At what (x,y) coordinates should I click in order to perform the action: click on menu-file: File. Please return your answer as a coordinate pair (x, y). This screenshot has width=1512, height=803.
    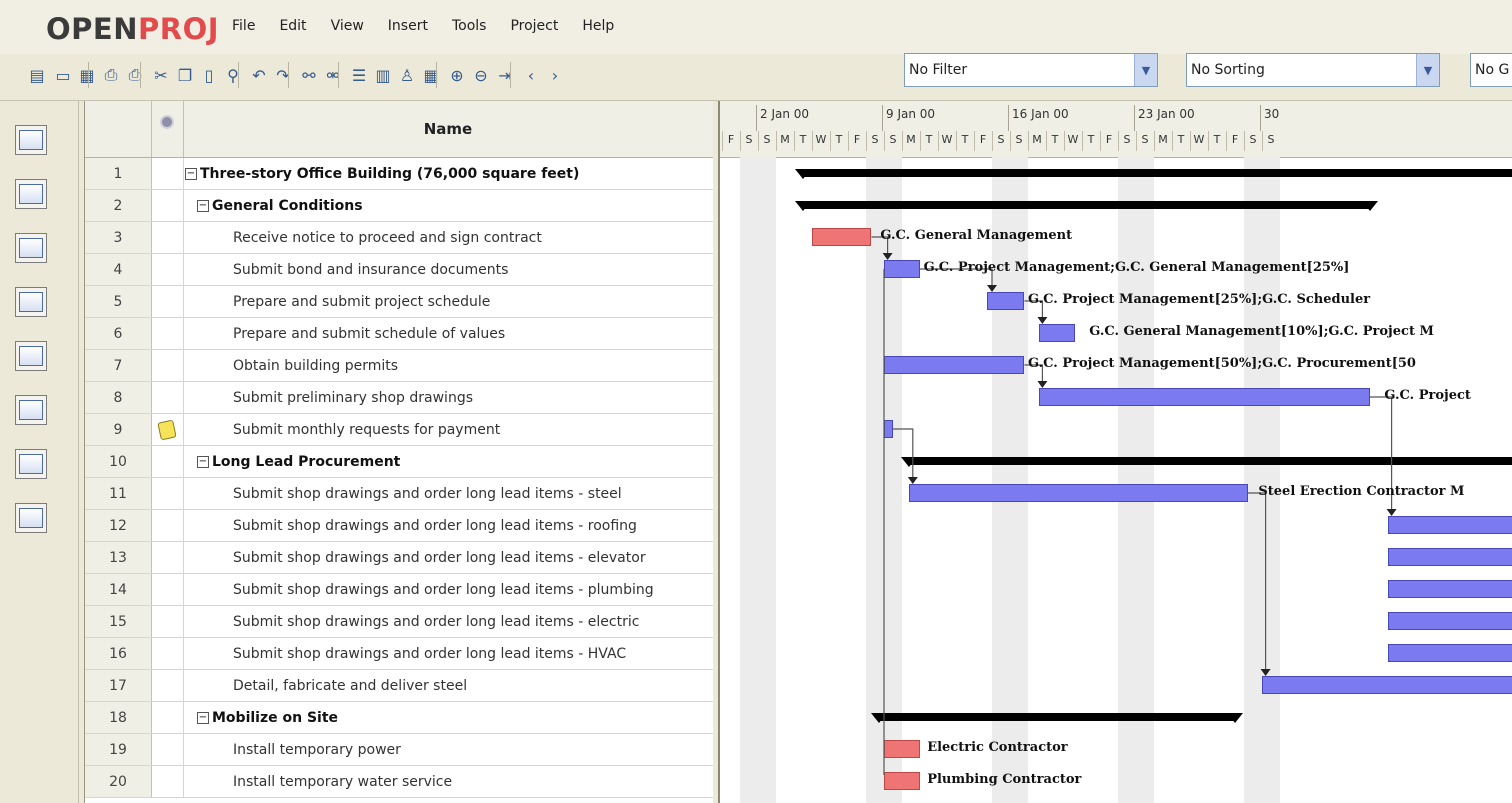
    Looking at the image, I should click on (243, 26).